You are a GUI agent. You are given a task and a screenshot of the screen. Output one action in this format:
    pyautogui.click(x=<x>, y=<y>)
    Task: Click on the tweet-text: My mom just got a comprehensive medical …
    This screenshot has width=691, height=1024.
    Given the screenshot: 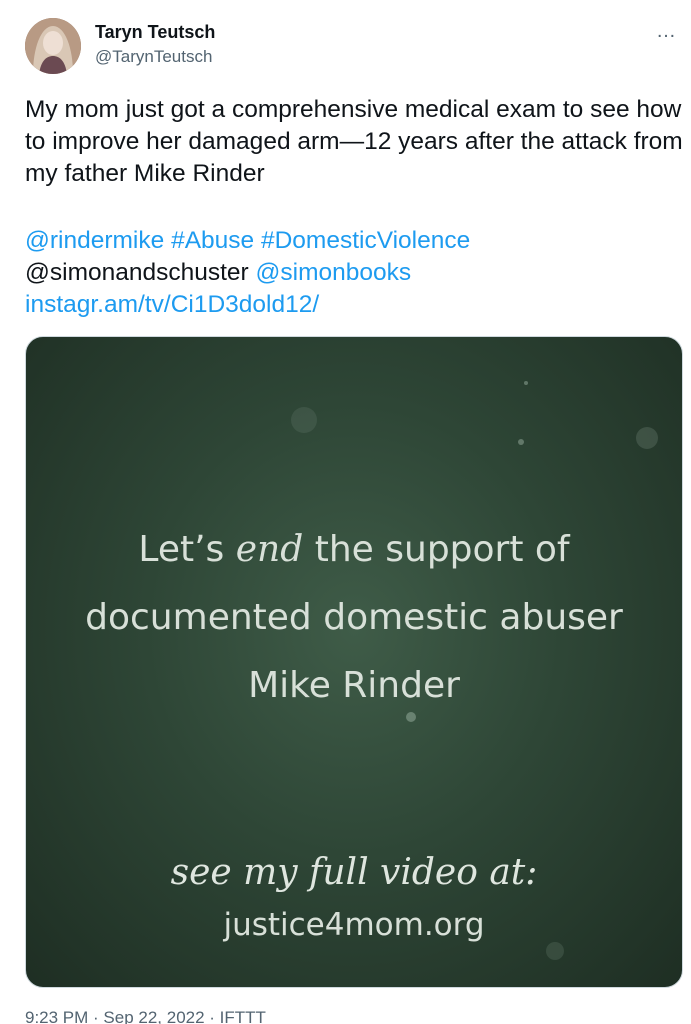 What is the action you would take?
    pyautogui.click(x=354, y=141)
    